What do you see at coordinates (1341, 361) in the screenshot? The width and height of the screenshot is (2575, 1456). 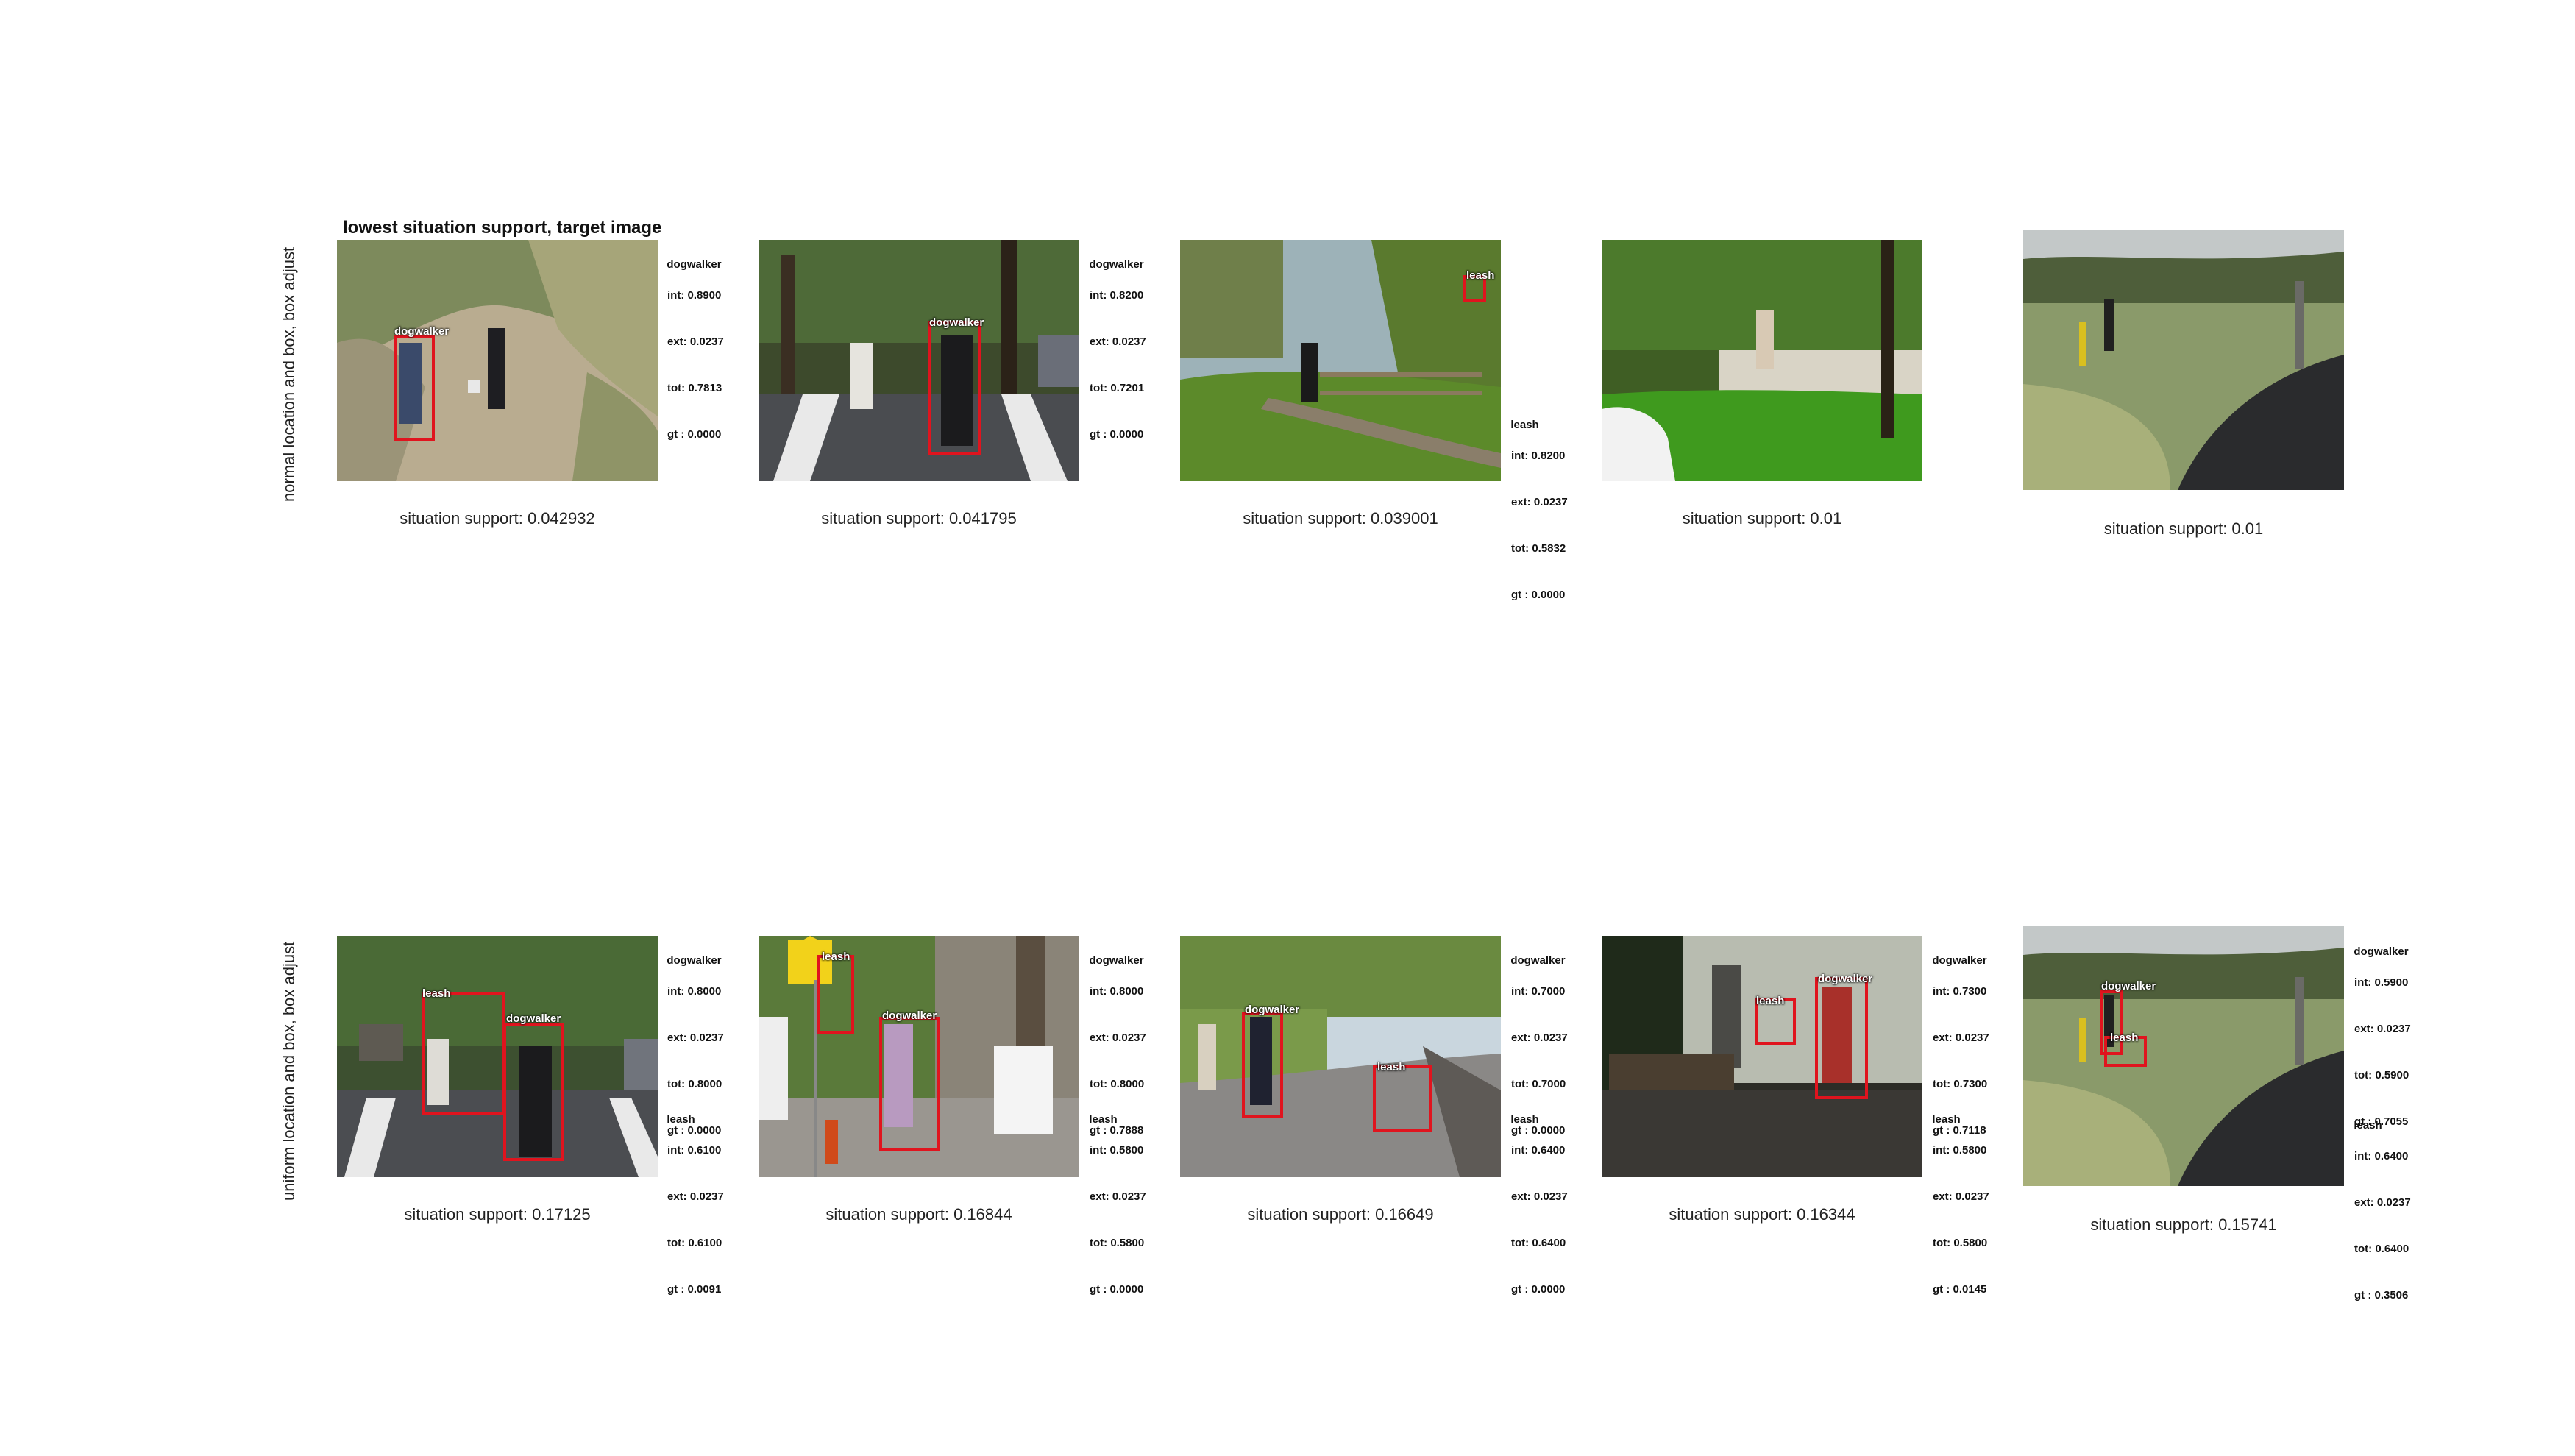 I see `photo-park-fence: leash` at bounding box center [1341, 361].